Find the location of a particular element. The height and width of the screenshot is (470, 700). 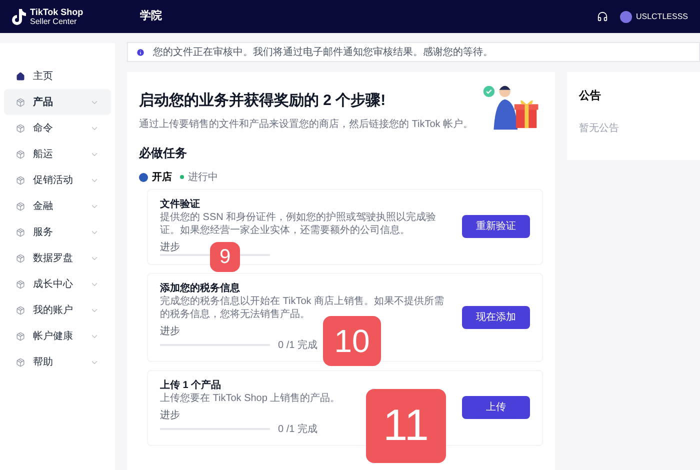

nav-link: 学院 is located at coordinates (151, 16).